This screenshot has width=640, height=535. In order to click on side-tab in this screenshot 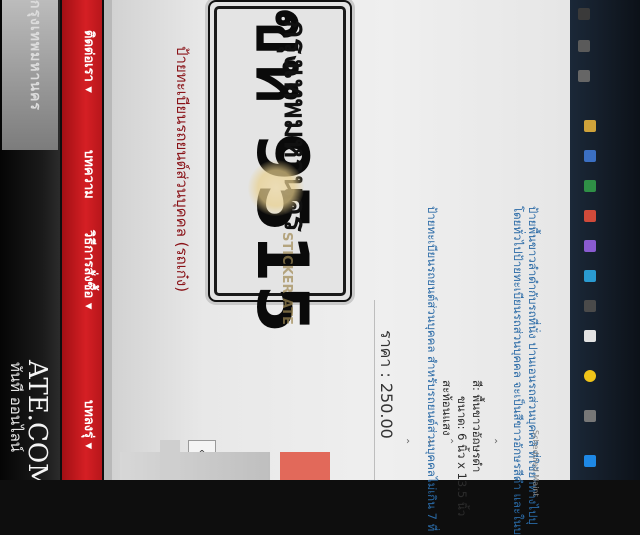, I will do `click(170, 460)`.